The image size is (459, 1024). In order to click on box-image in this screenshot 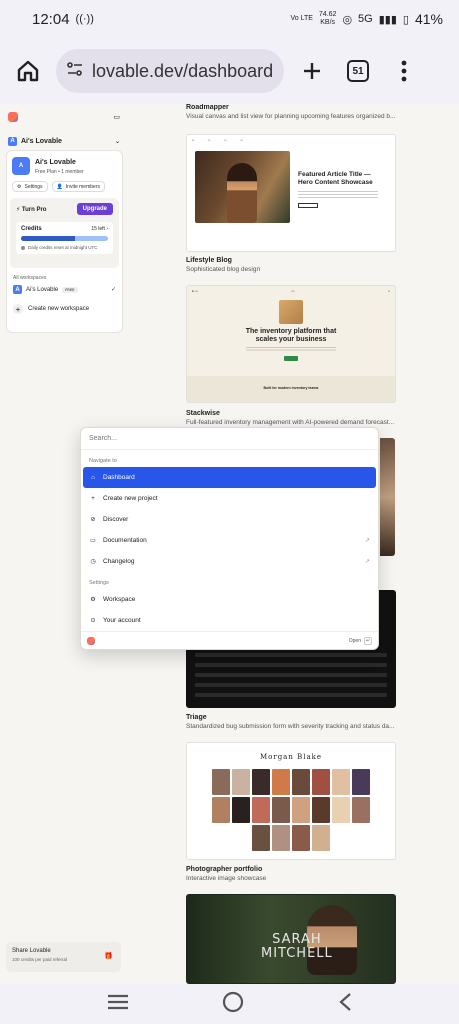, I will do `click(291, 312)`.